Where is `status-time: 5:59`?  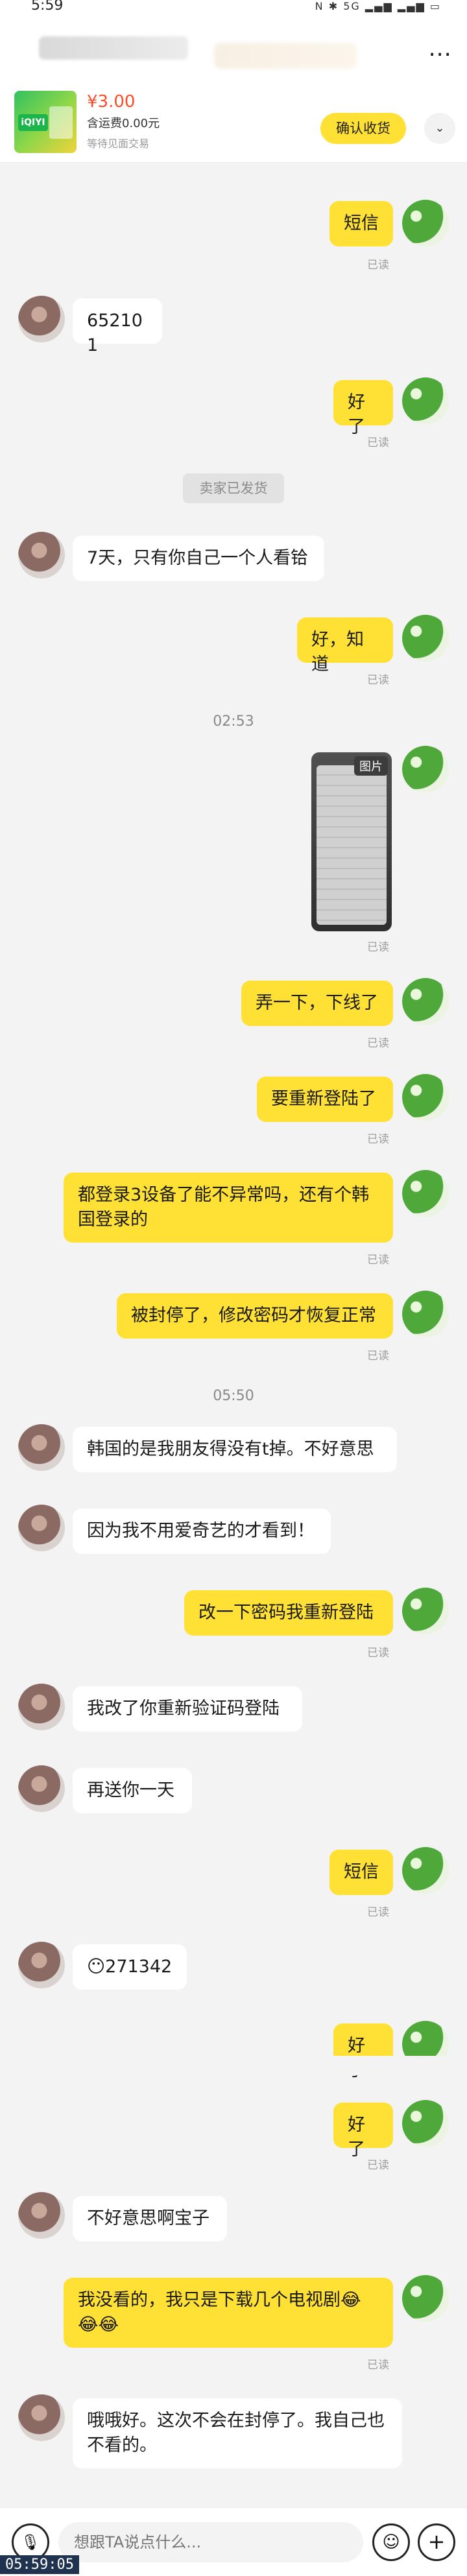
status-time: 5:59 is located at coordinates (48, 7).